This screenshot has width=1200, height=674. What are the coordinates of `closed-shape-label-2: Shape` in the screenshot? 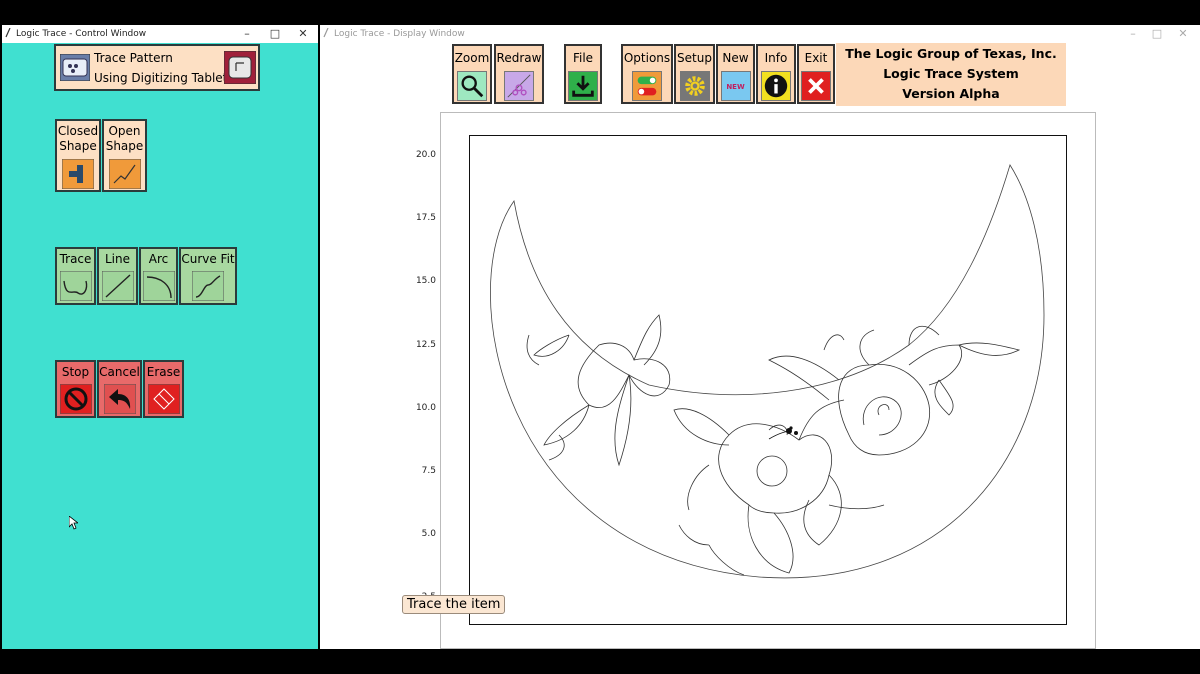 It's located at (78, 146).